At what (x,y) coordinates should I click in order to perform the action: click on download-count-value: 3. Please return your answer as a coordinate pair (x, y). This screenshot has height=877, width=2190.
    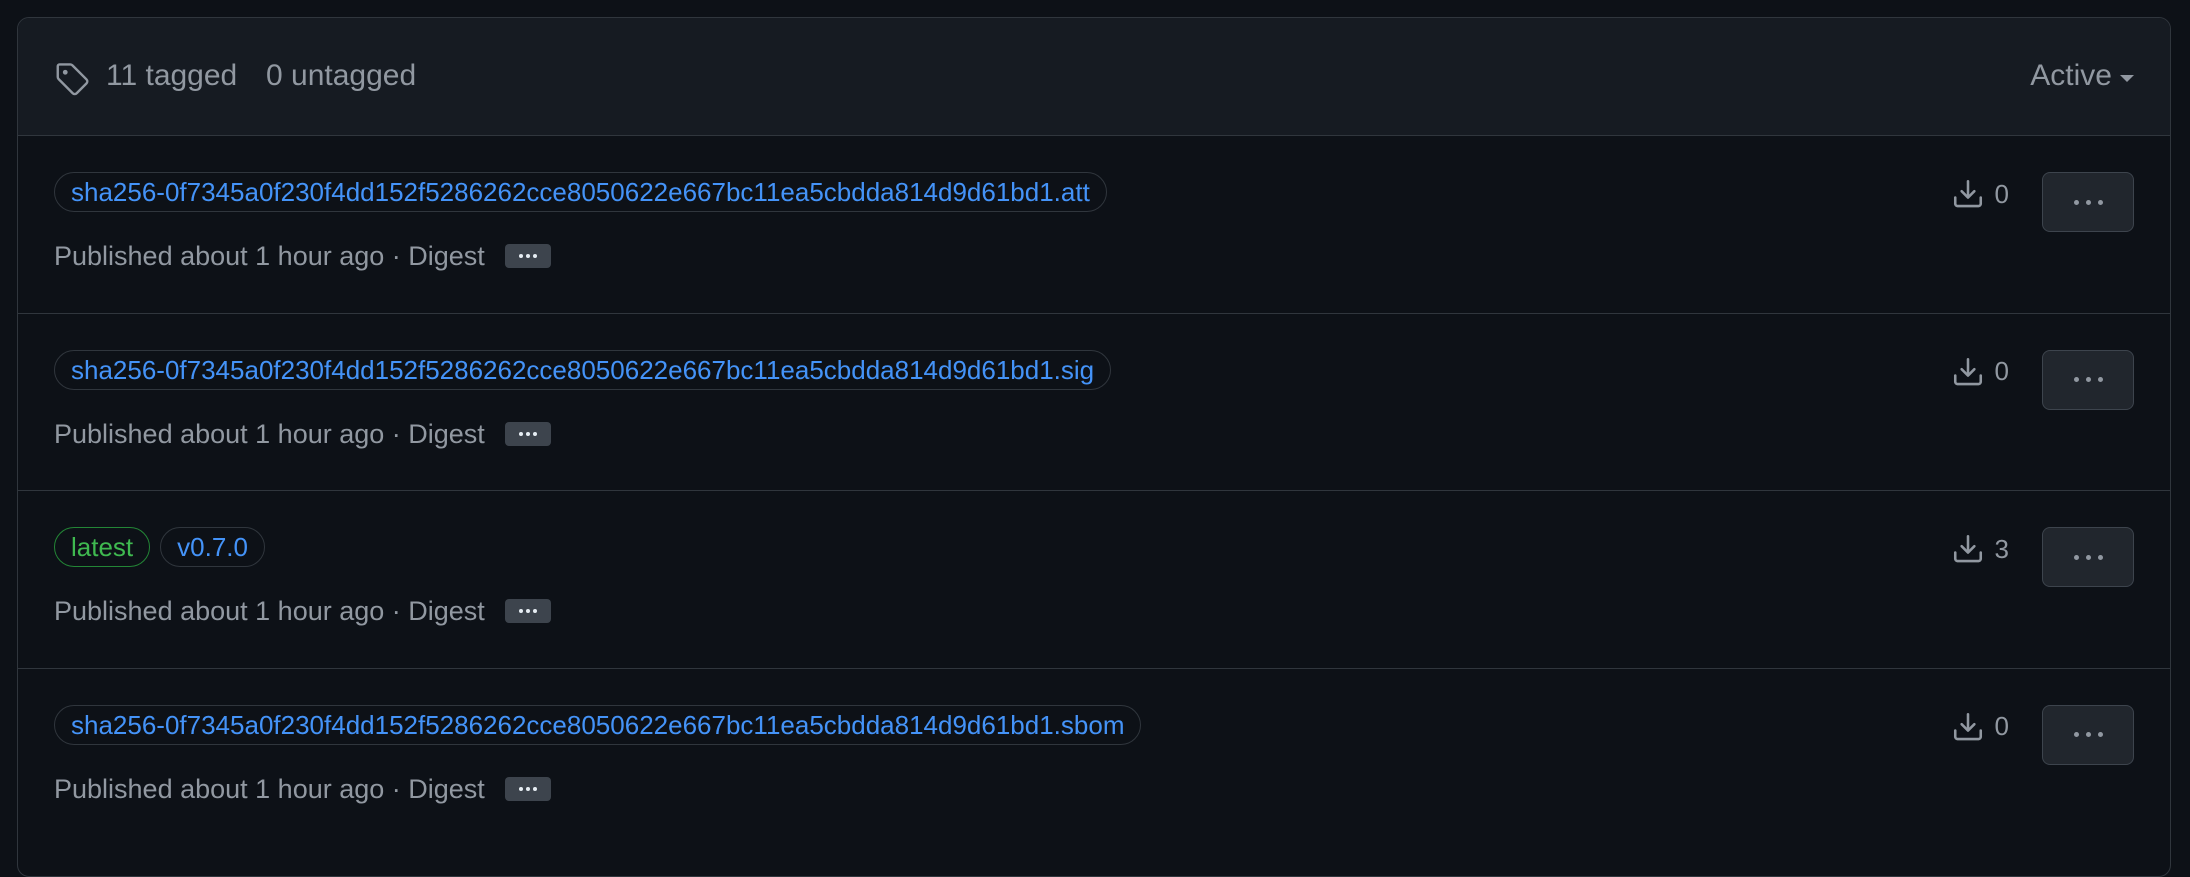
    Looking at the image, I should click on (2001, 548).